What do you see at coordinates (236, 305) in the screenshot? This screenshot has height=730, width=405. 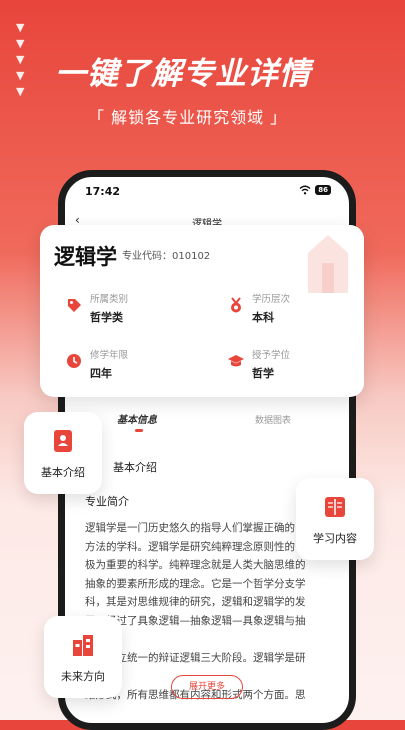 I see `medal-icon` at bounding box center [236, 305].